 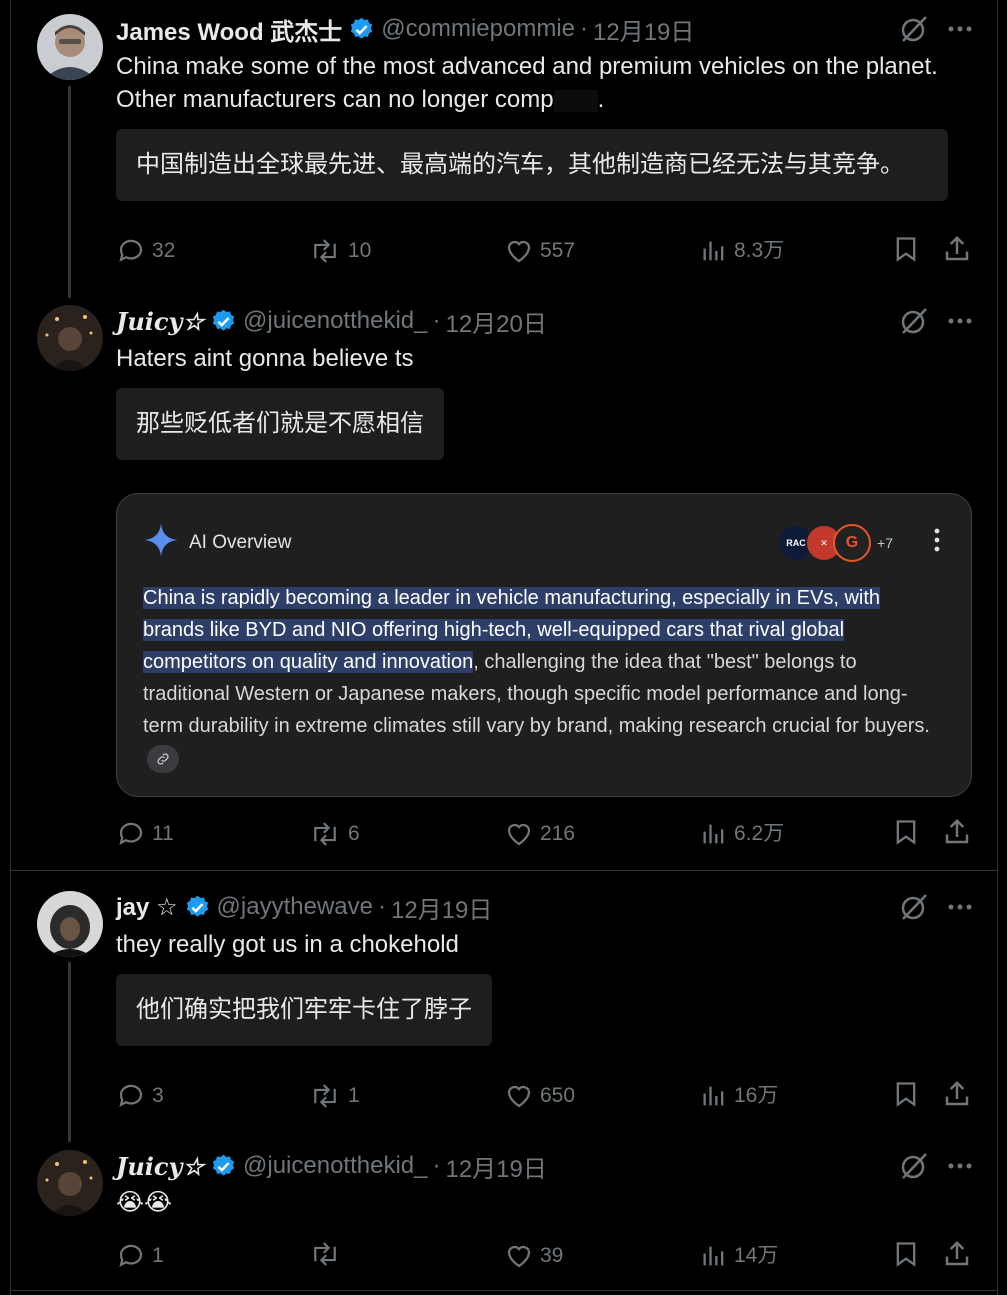 What do you see at coordinates (295, 907) in the screenshot?
I see `handle: @jayythewave` at bounding box center [295, 907].